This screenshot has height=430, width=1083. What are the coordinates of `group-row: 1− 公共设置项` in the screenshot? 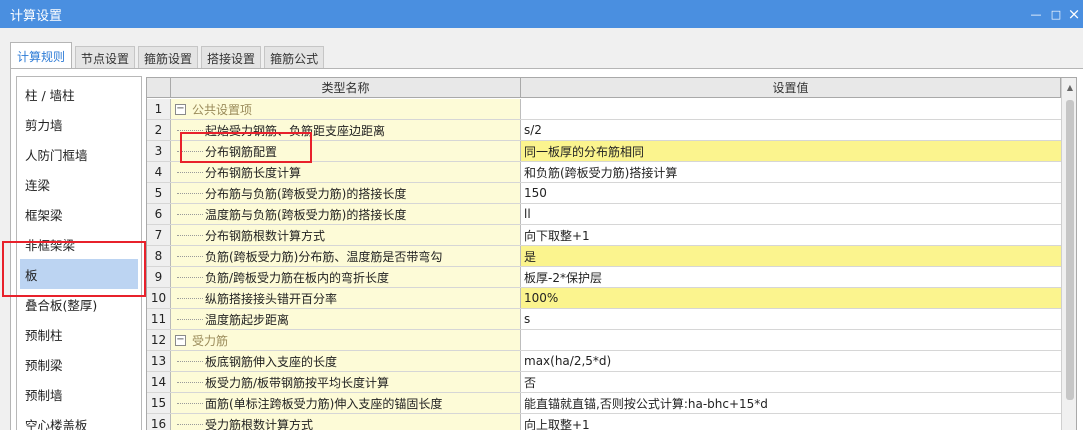 It's located at (604, 109).